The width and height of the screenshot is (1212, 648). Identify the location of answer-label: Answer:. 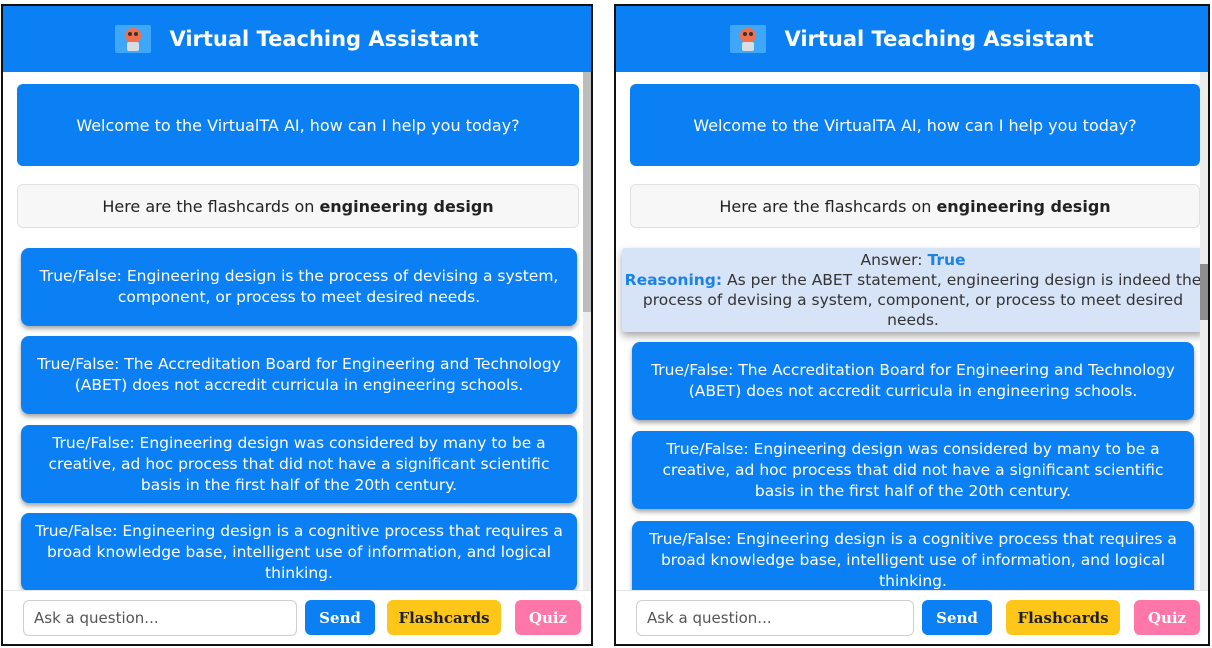
(891, 260).